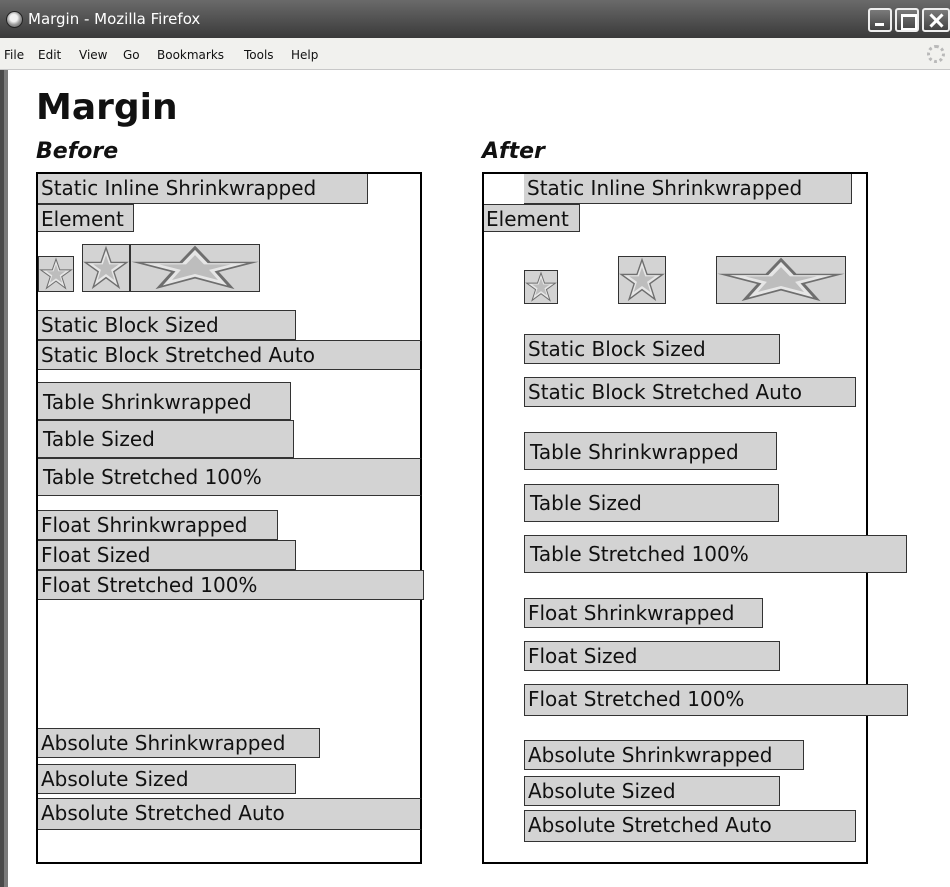 Image resolution: width=950 pixels, height=887 pixels. I want to click on menu-bar: File Edit View Go Bookmarks Tools Help, so click(475, 54).